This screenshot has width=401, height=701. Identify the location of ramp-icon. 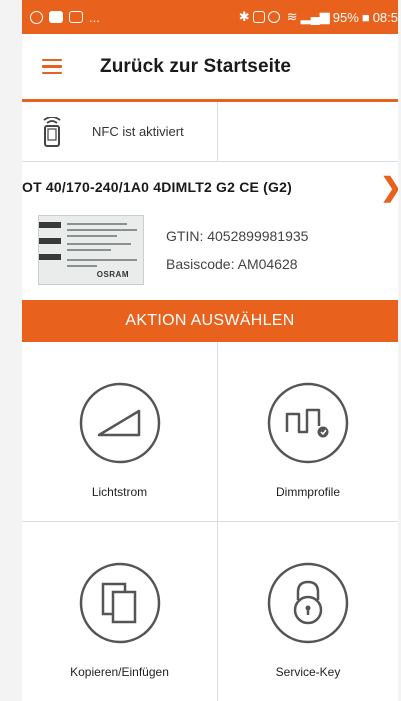
(119, 423).